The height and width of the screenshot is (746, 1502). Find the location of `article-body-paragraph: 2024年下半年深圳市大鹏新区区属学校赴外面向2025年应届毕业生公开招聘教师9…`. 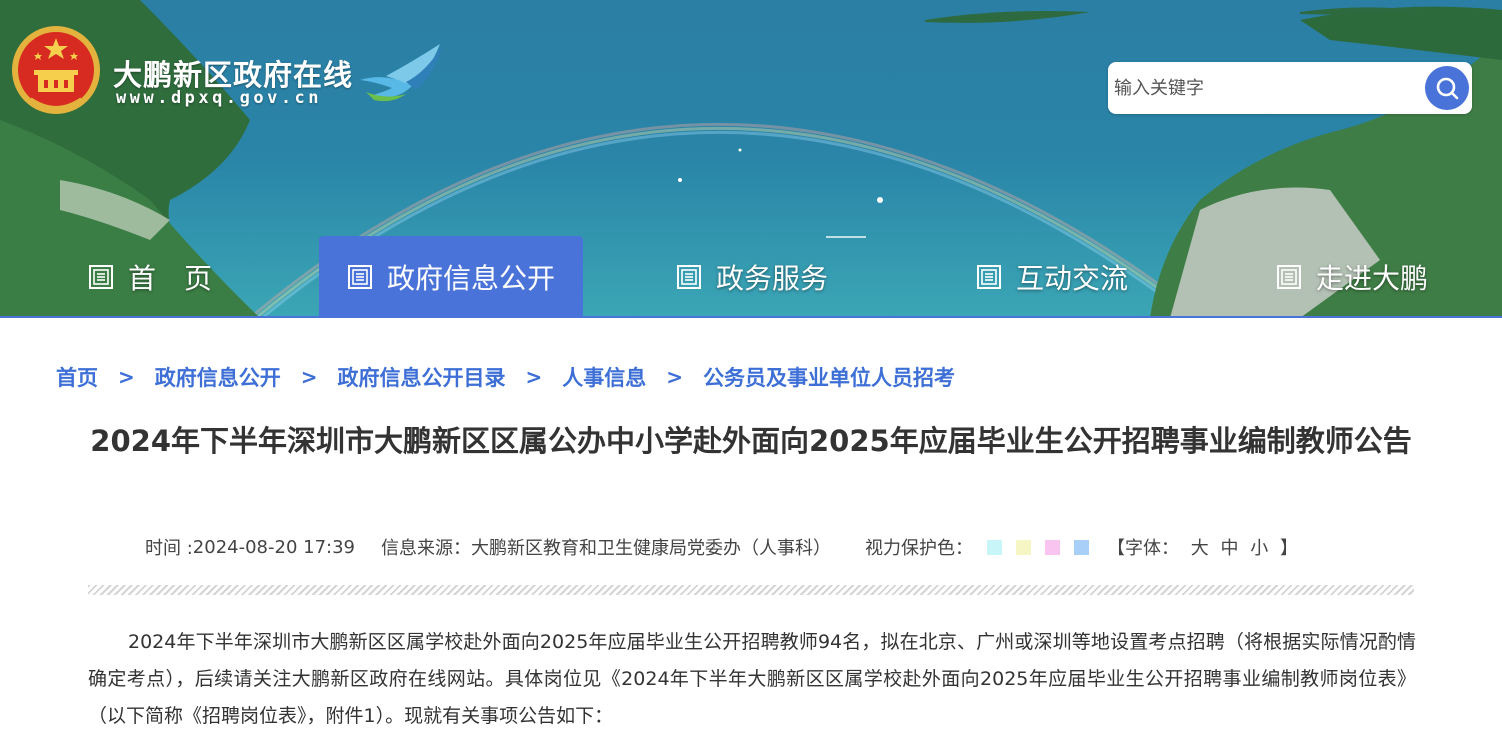

article-body-paragraph: 2024年下半年深圳市大鹏新区区属学校赴外面向2025年应届毕业生公开招聘教师9… is located at coordinates (752, 679).